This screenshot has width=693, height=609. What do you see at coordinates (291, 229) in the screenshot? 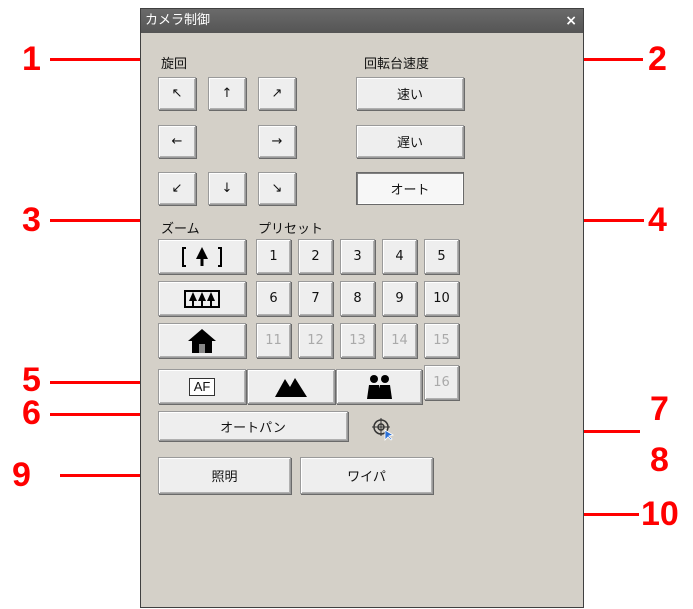
I see `preset-label: プリセット` at bounding box center [291, 229].